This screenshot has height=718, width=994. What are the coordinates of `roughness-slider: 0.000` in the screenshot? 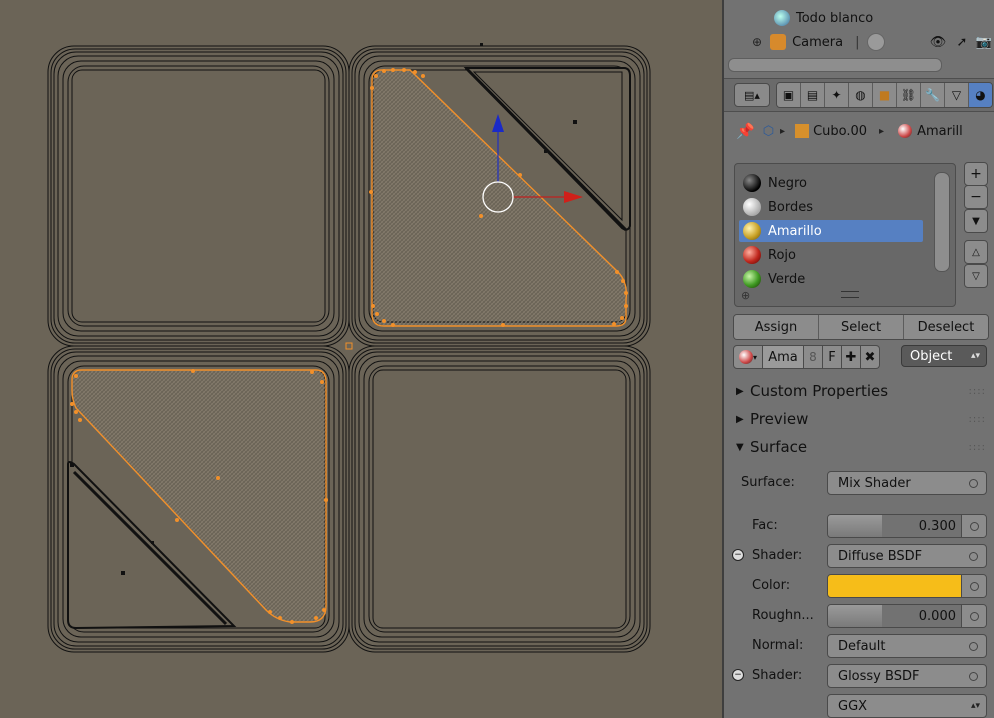 It's located at (907, 616).